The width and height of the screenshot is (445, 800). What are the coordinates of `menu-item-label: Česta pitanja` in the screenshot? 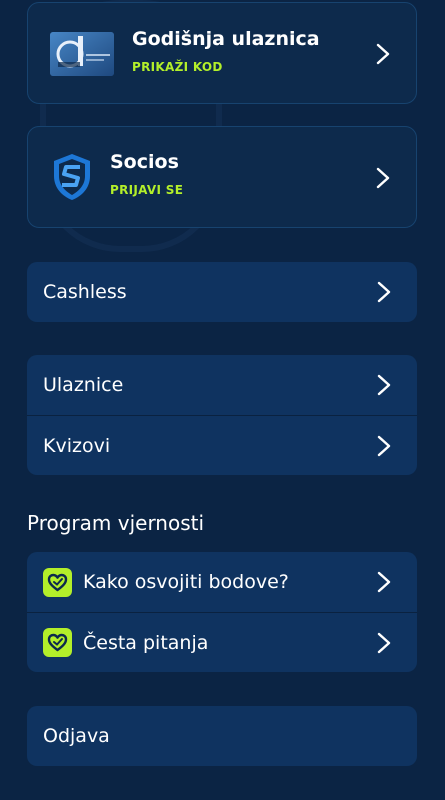 It's located at (146, 642).